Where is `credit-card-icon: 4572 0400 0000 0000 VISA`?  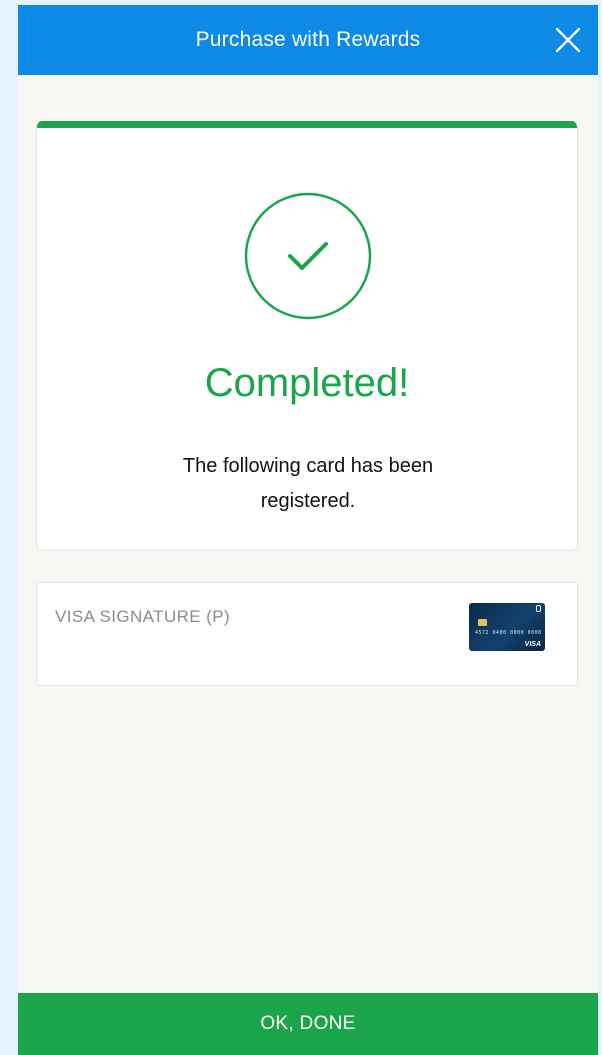
credit-card-icon: 4572 0400 0000 0000 VISA is located at coordinates (507, 627).